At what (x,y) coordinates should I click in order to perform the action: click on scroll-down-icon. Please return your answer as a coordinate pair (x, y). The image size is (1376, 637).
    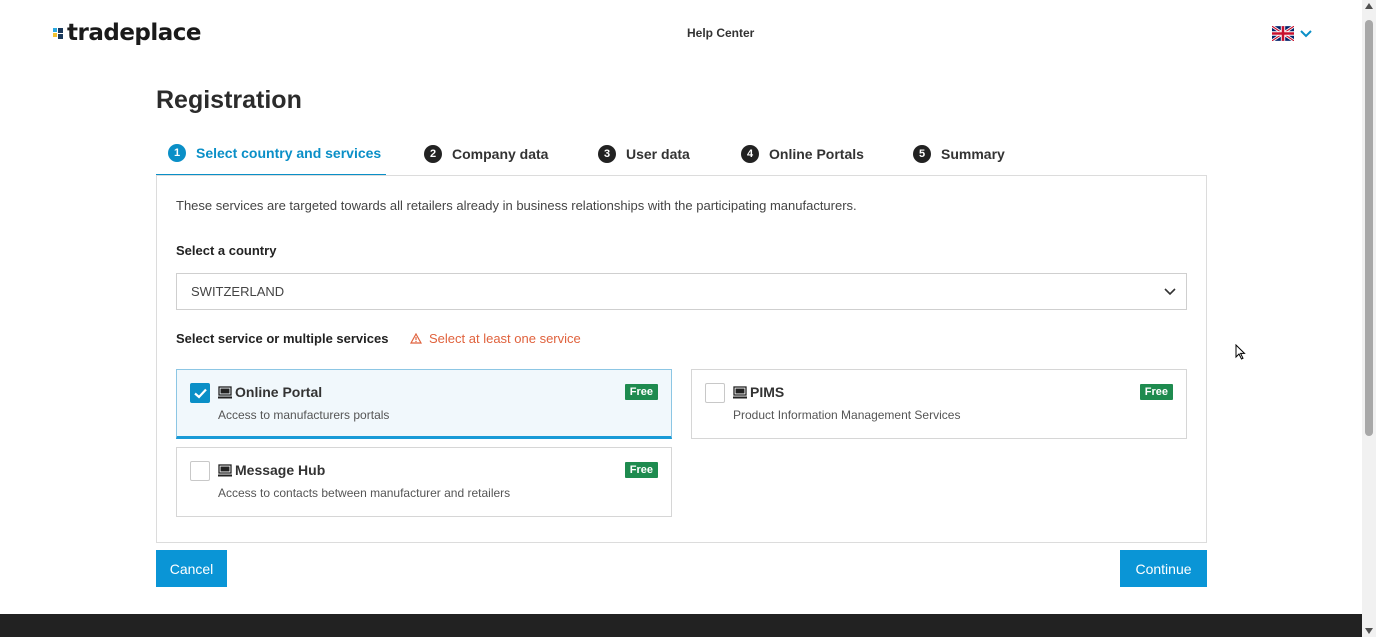
    Looking at the image, I should click on (1369, 631).